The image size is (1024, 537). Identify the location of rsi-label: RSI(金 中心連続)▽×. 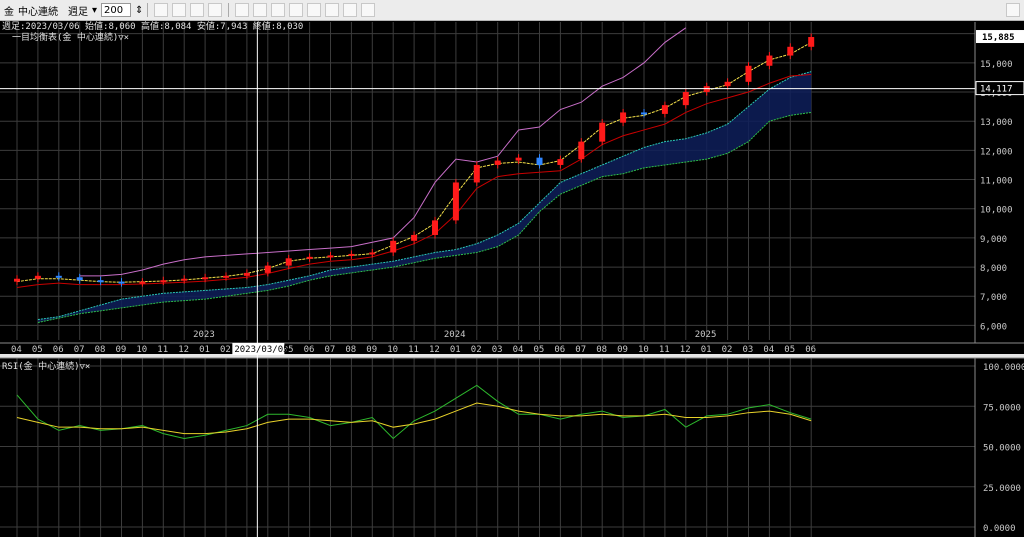
(46, 366).